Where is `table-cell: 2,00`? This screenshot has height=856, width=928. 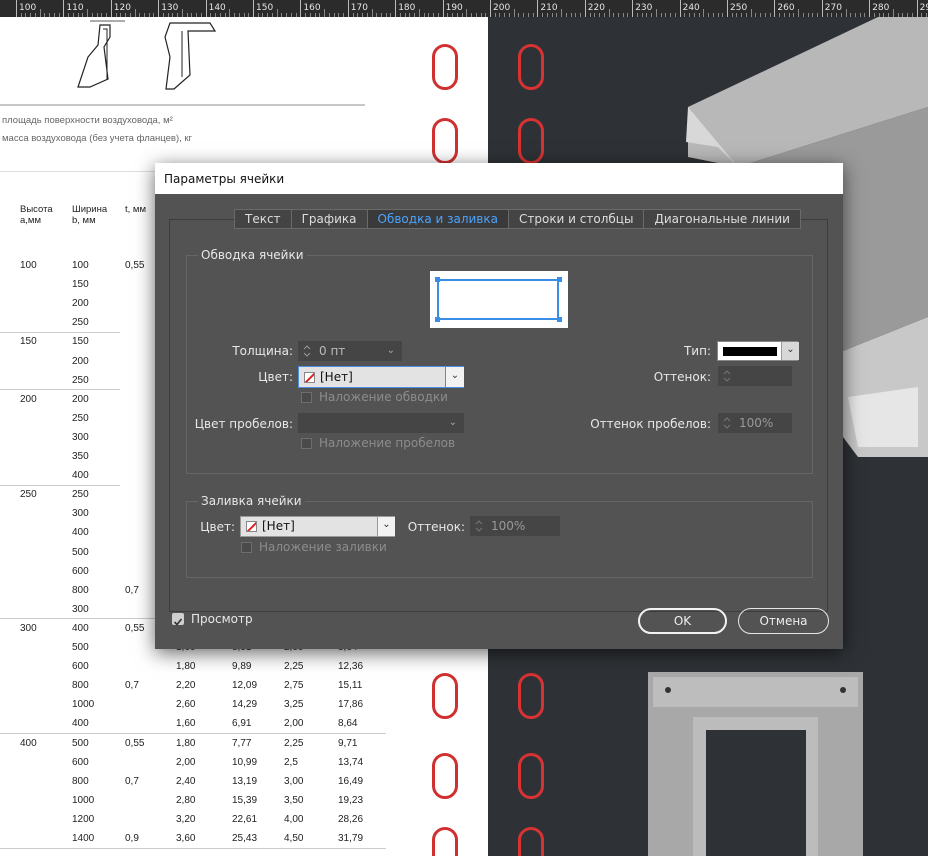 table-cell: 2,00 is located at coordinates (294, 724).